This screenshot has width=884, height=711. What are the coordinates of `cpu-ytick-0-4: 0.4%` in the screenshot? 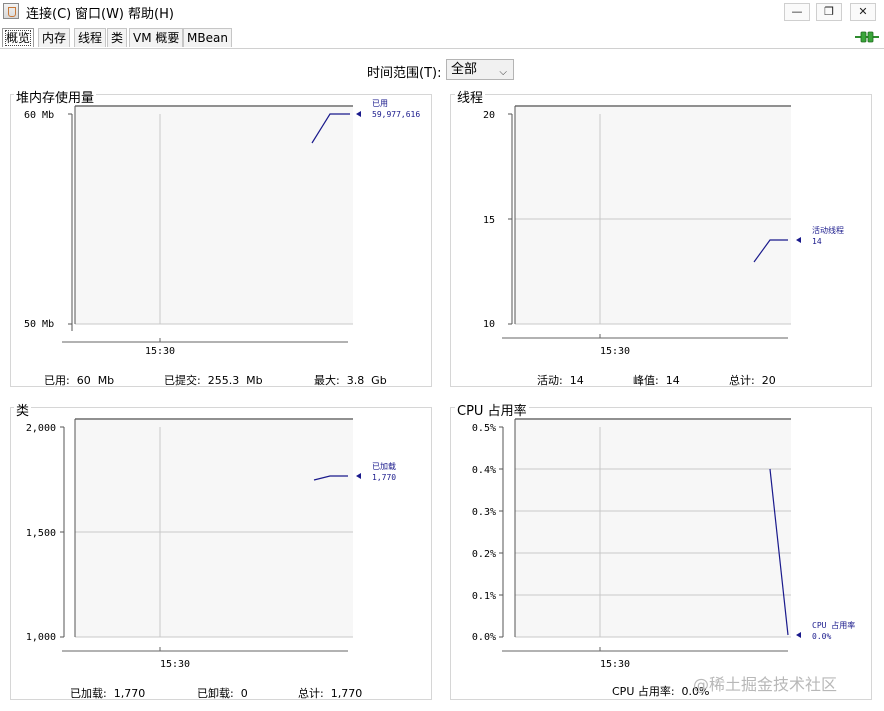 It's located at (484, 470).